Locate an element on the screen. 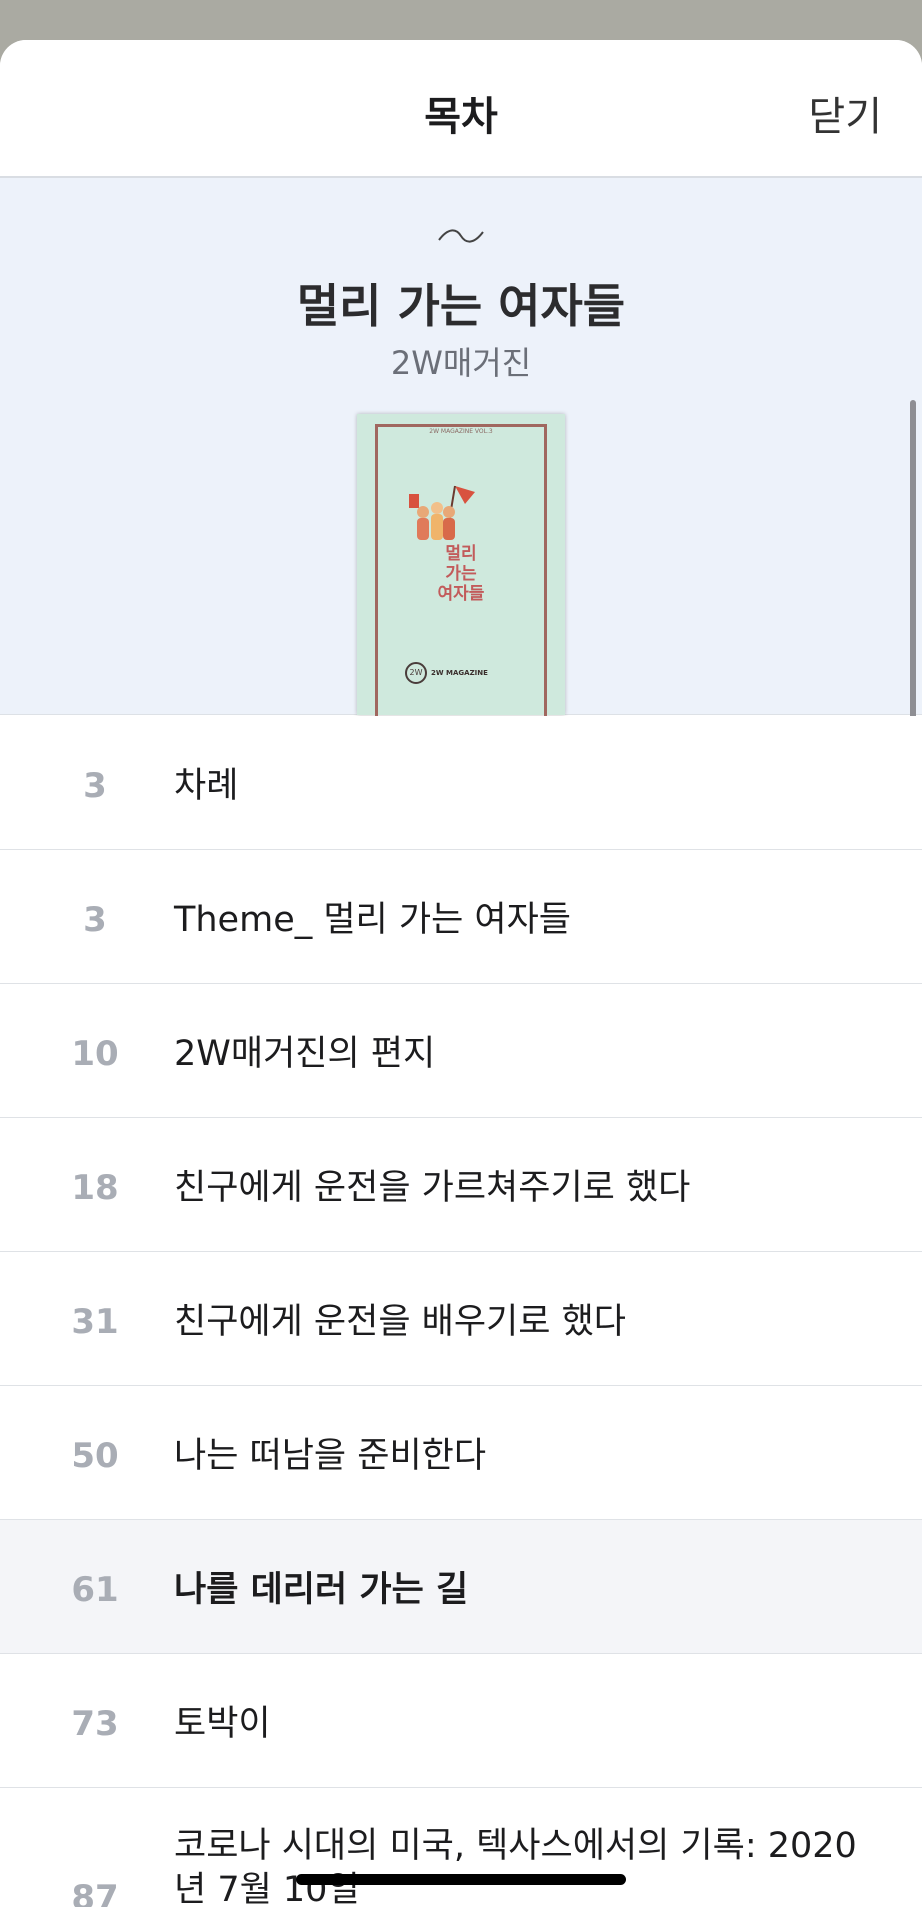 This screenshot has width=922, height=1907. toc-label: 나를 데리러 가는 길 is located at coordinates (321, 1590).